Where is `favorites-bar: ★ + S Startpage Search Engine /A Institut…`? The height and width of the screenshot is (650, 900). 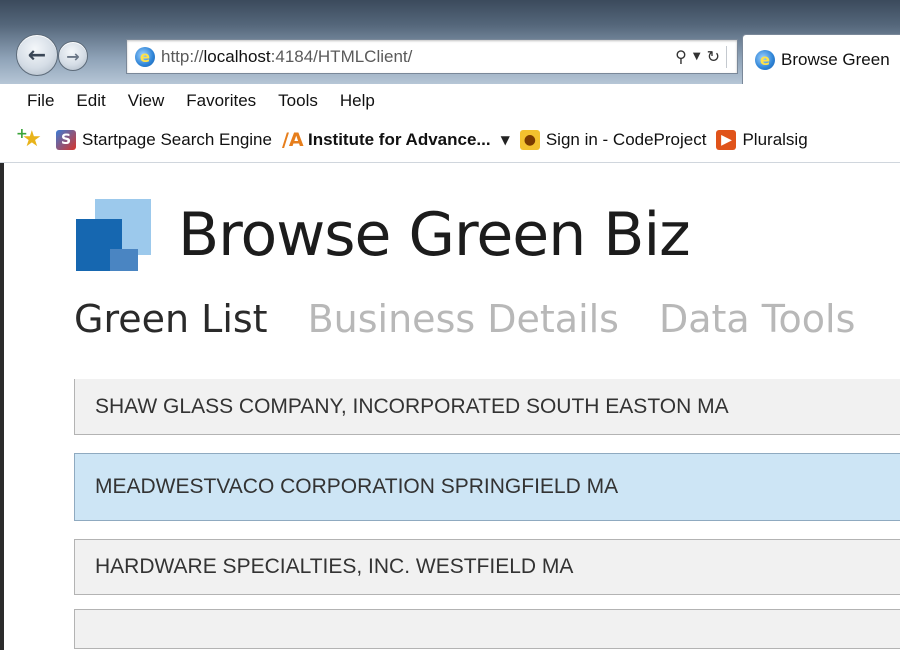
favorites-bar: ★ + S Startpage Search Engine /A Institut… is located at coordinates (450, 140).